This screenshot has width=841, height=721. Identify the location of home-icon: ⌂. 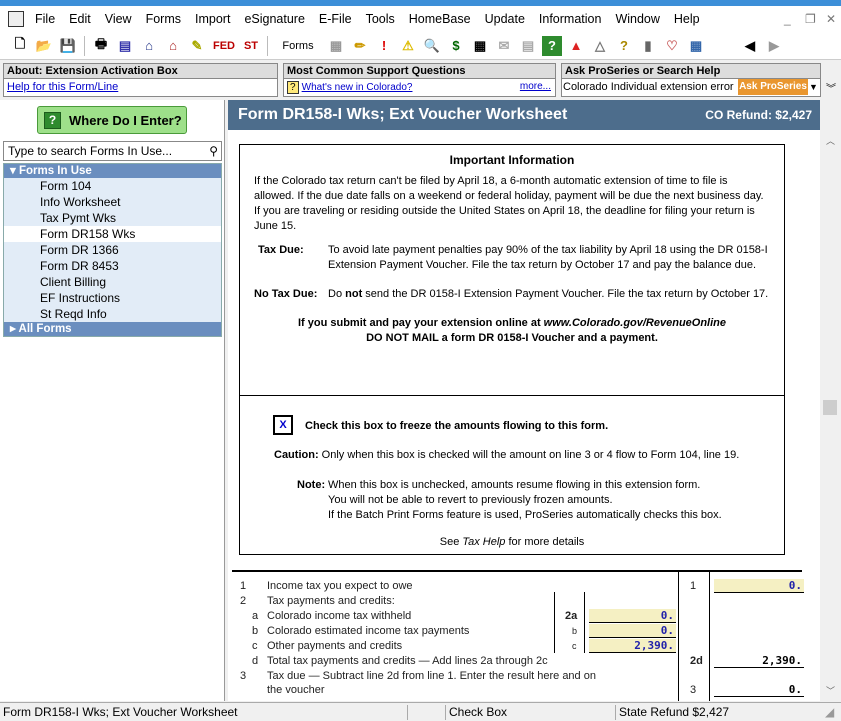
(149, 46).